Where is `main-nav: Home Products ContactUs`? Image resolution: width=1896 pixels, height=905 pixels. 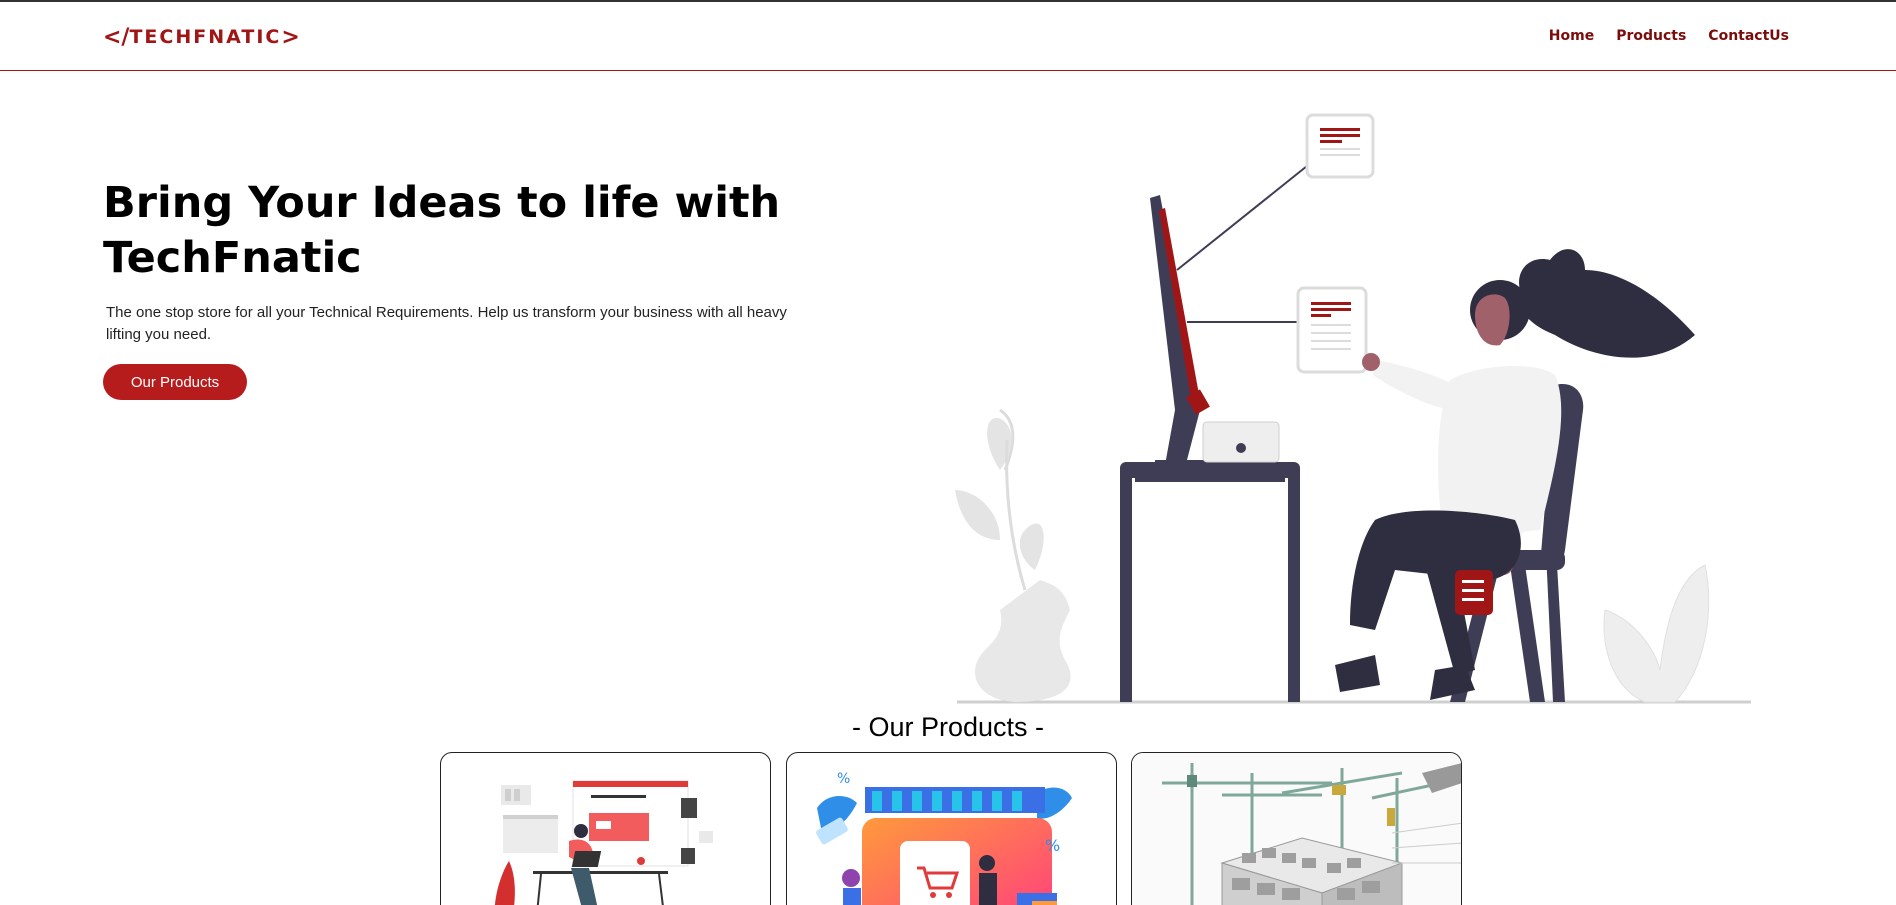 main-nav: Home Products ContactUs is located at coordinates (1669, 36).